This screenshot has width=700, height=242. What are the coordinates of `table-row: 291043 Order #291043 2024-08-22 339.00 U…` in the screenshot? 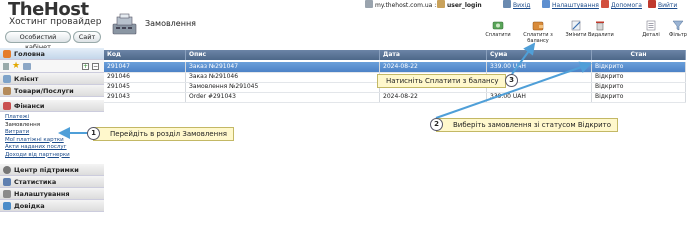 It's located at (395, 97).